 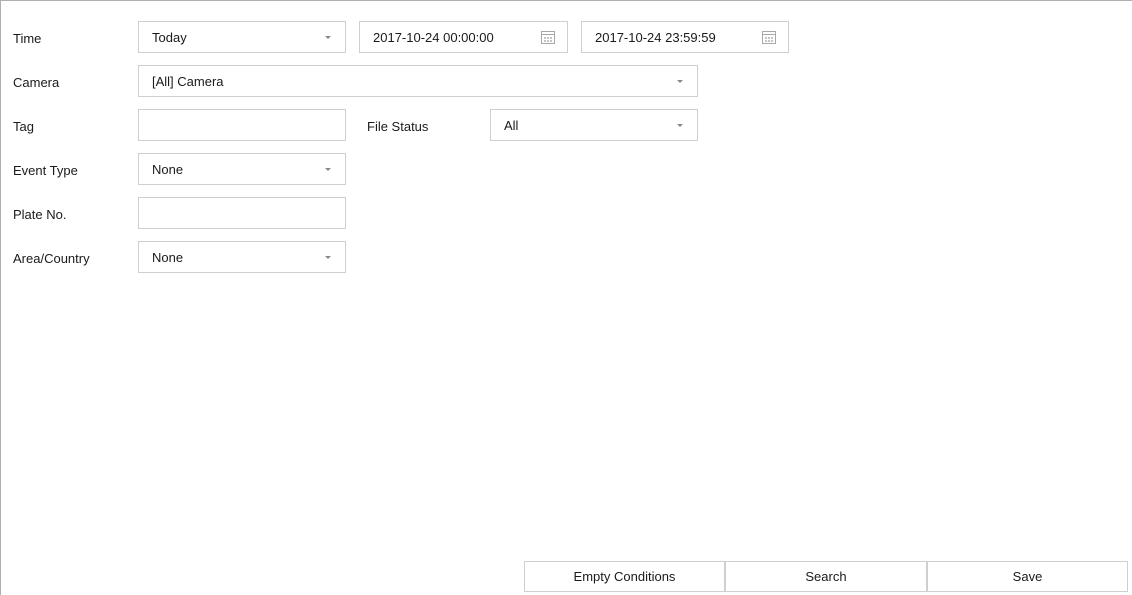 I want to click on end-time-field: 2017-10-24 23:59:59, so click(x=685, y=37).